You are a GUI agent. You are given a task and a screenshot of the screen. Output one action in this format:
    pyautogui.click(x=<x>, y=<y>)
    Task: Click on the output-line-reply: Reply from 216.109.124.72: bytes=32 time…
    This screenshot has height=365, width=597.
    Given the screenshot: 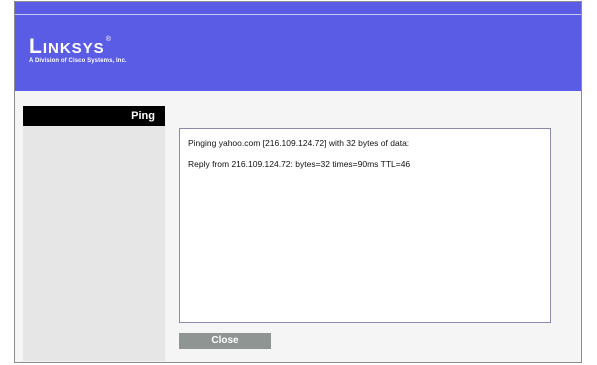 What is the action you would take?
    pyautogui.click(x=299, y=164)
    